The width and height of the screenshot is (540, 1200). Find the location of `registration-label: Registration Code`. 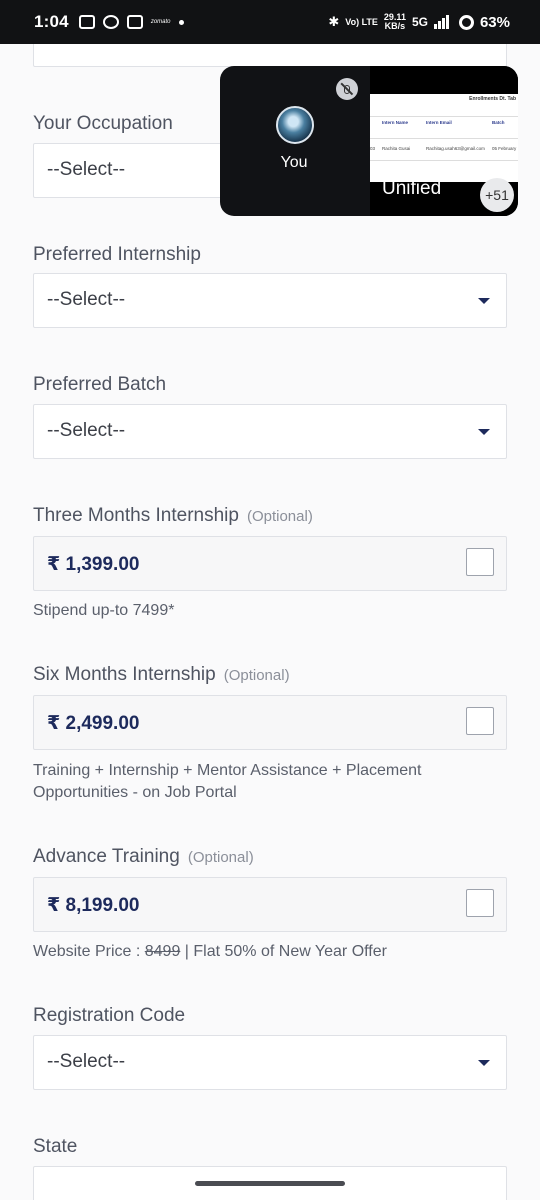

registration-label: Registration Code is located at coordinates (109, 1015).